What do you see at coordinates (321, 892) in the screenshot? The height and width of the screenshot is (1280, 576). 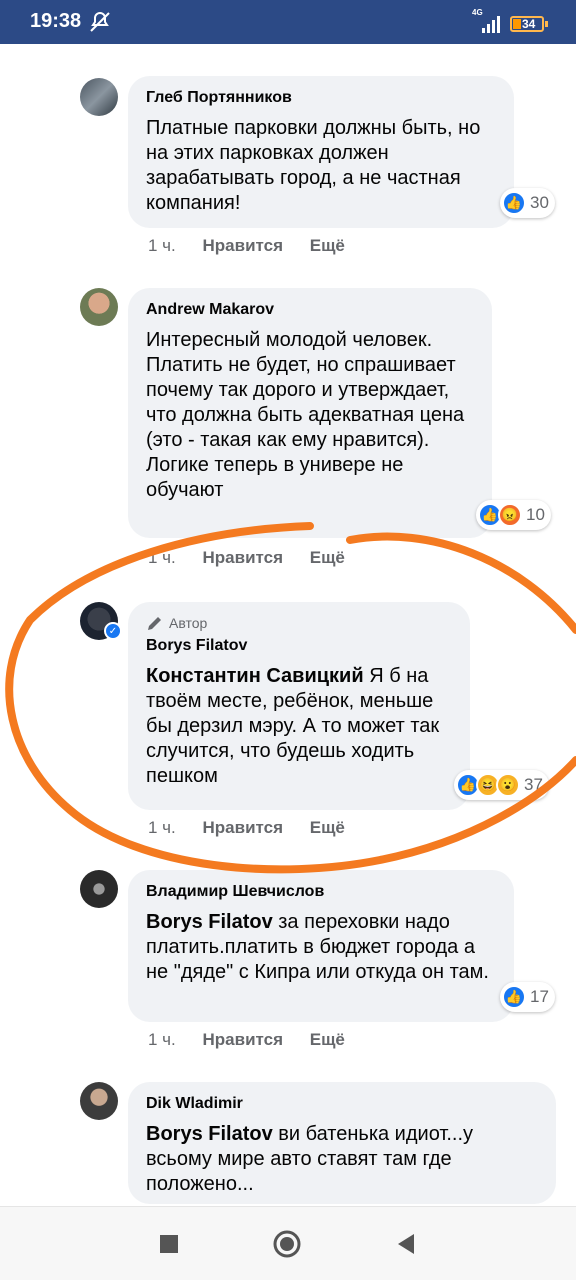 I see `comment-author: Владимир Шевчислов` at bounding box center [321, 892].